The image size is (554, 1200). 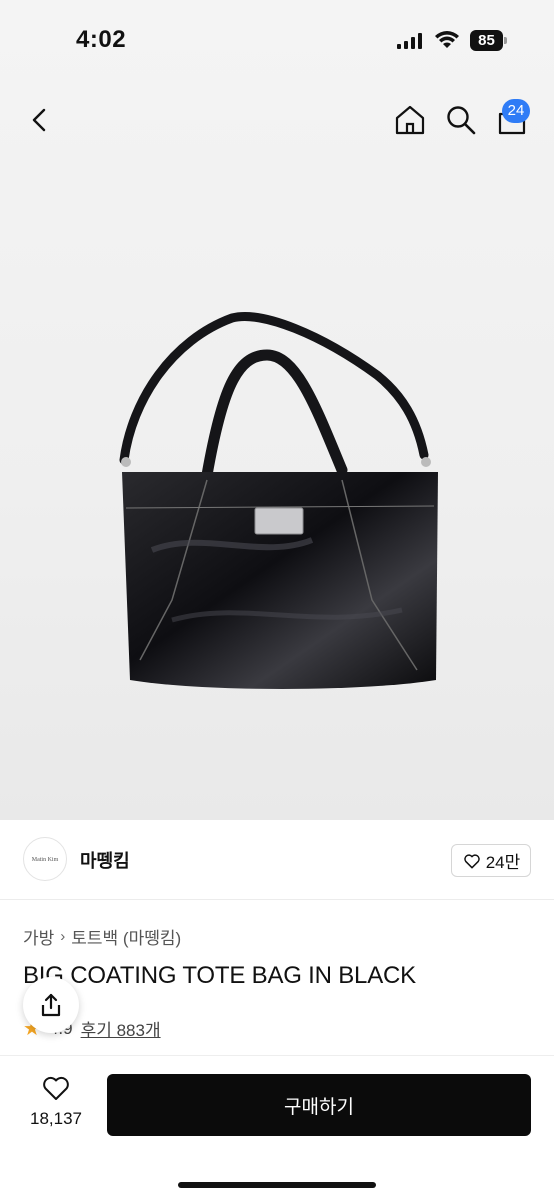 What do you see at coordinates (277, 41) in the screenshot?
I see `status-bar: 4:02 85` at bounding box center [277, 41].